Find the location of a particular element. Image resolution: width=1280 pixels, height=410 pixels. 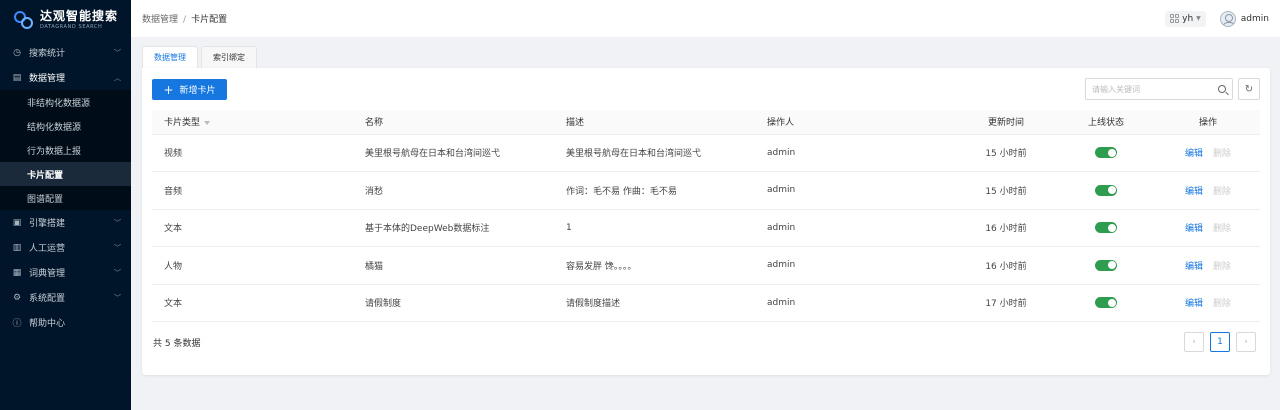

logo: 达观智能搜索 DATAGRAND SEARCH is located at coordinates (65, 20).